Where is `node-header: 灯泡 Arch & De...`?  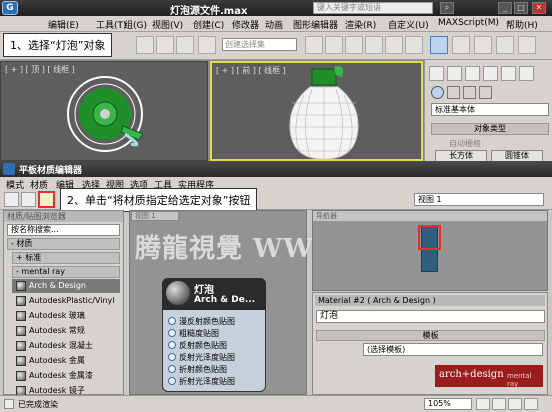 node-header: 灯泡 Arch & De... is located at coordinates (214, 294).